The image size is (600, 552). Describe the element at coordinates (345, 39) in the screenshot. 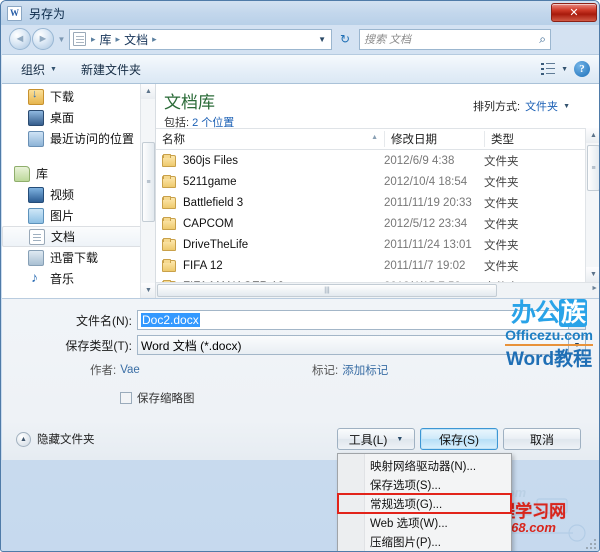

I see `refresh-icon: ↻` at that location.